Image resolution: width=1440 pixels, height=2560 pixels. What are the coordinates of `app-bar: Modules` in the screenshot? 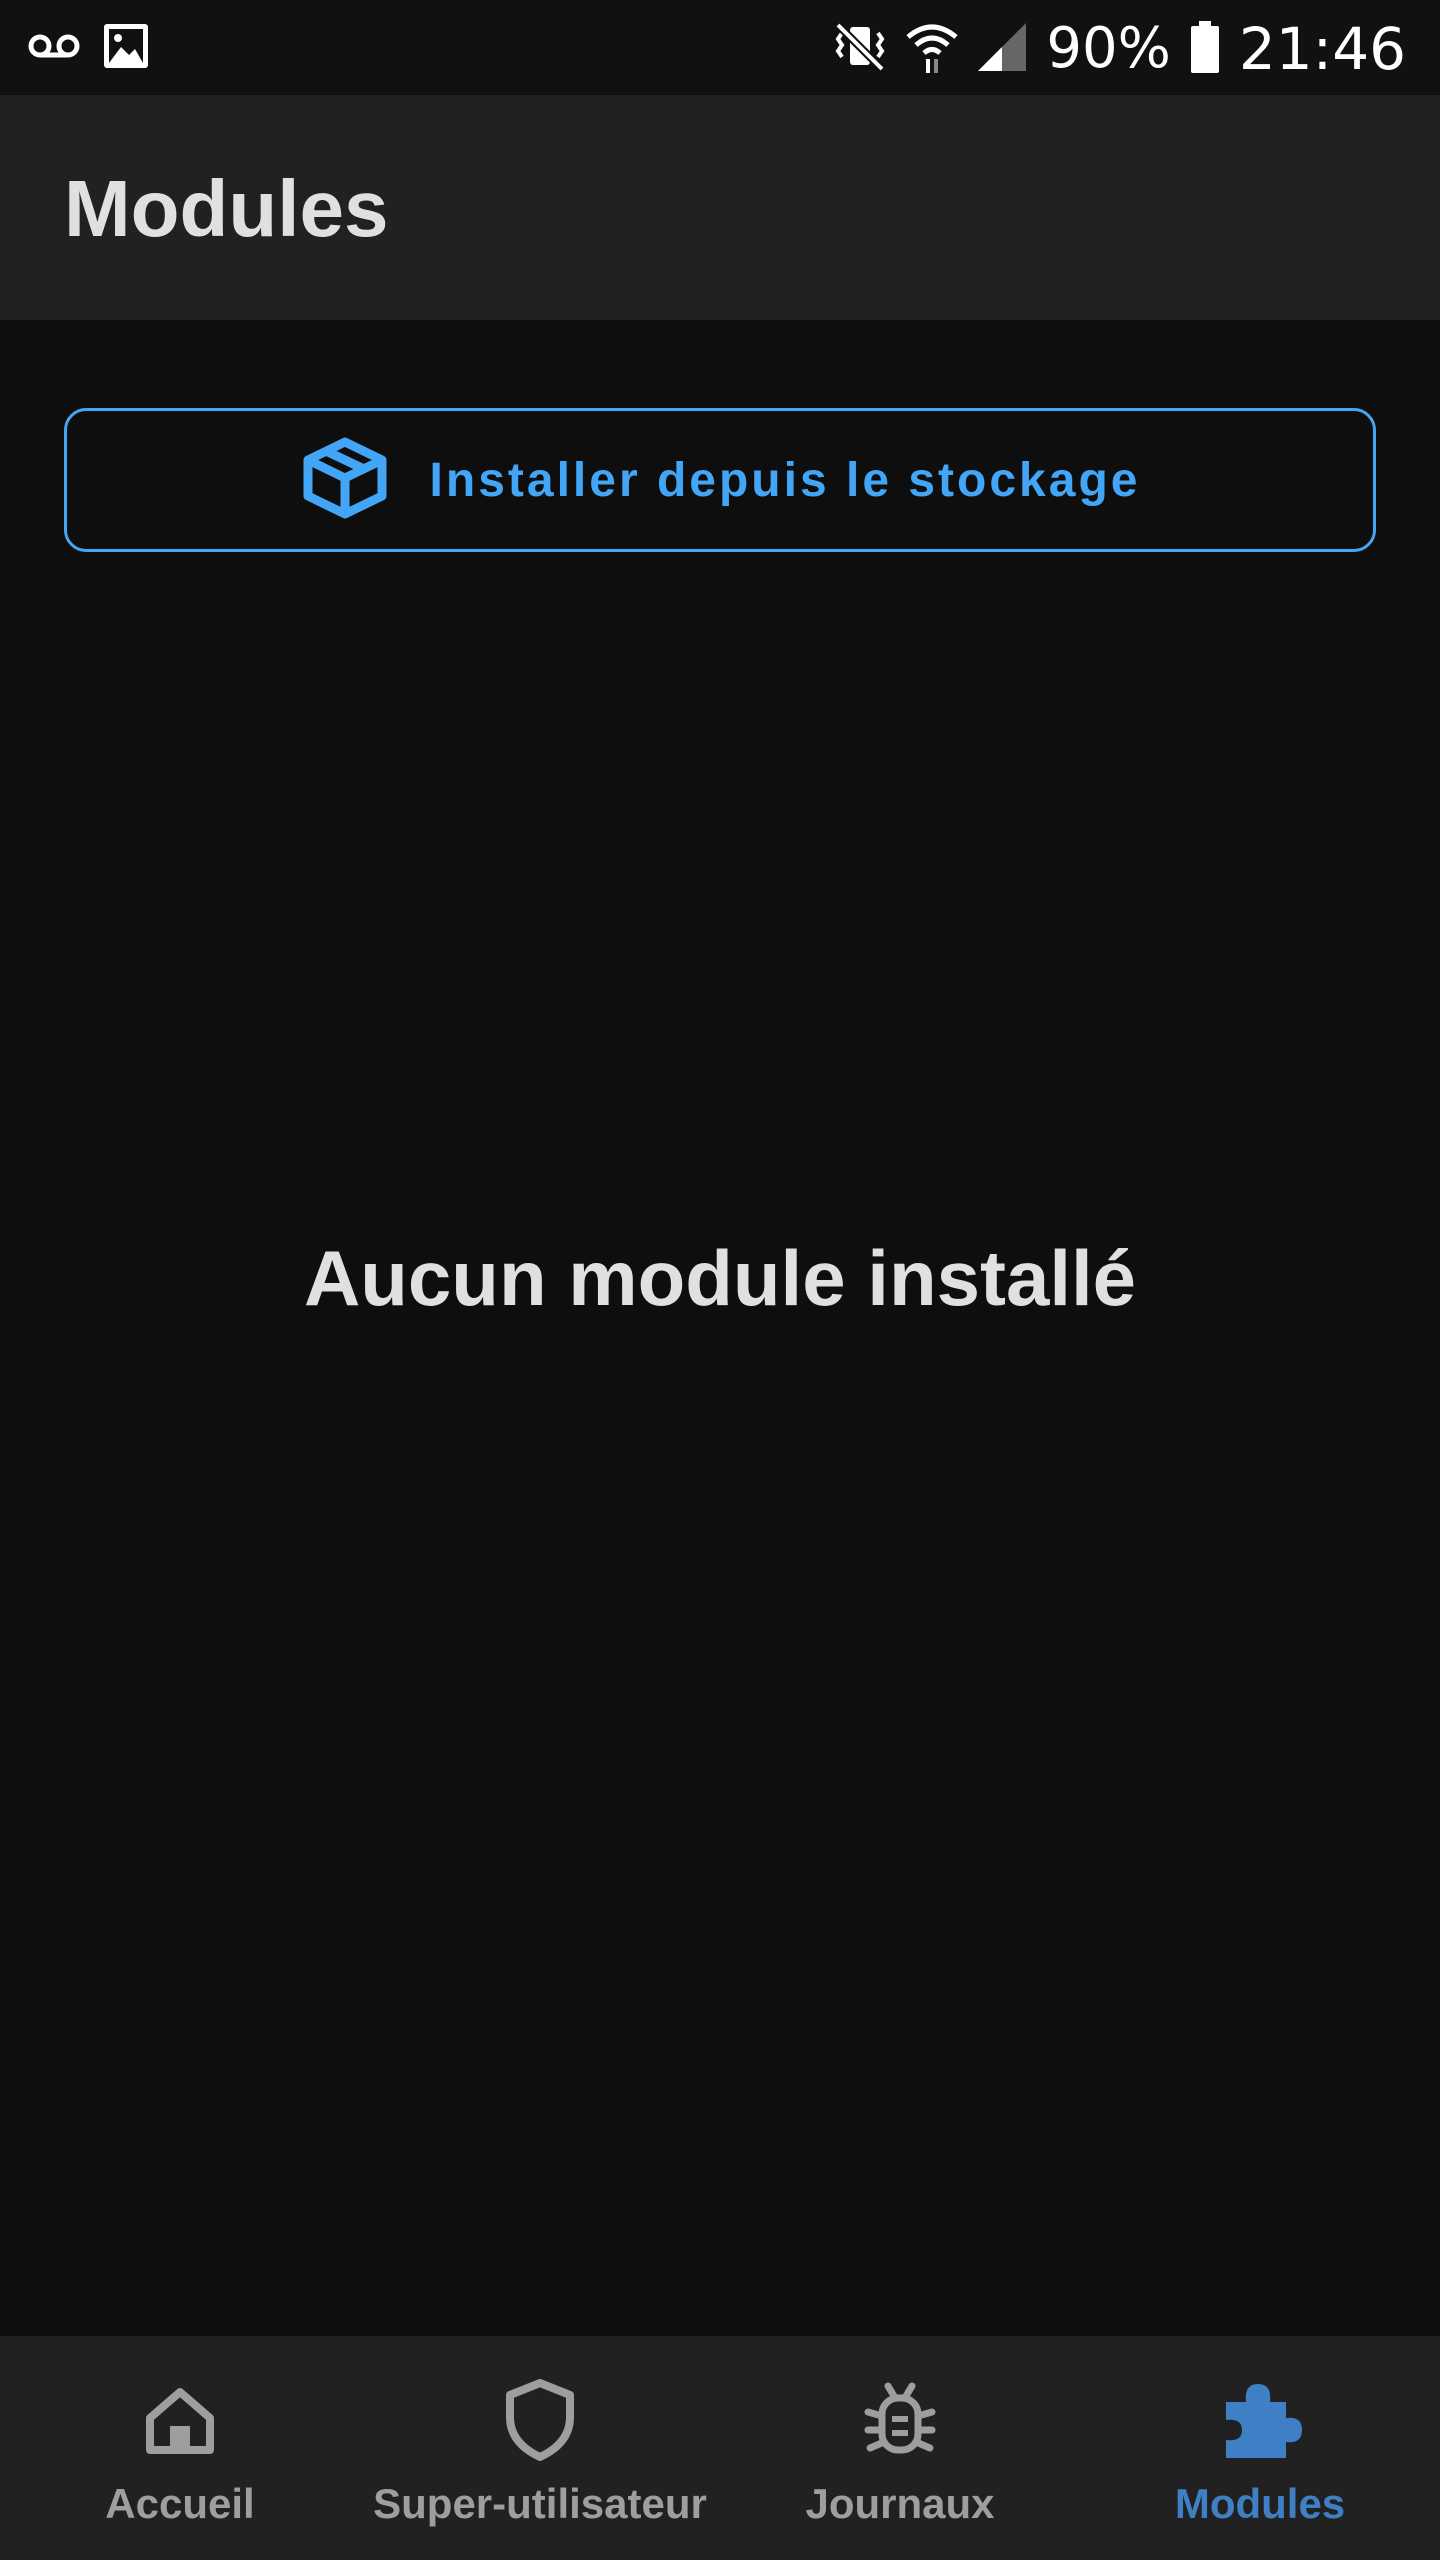 It's located at (720, 207).